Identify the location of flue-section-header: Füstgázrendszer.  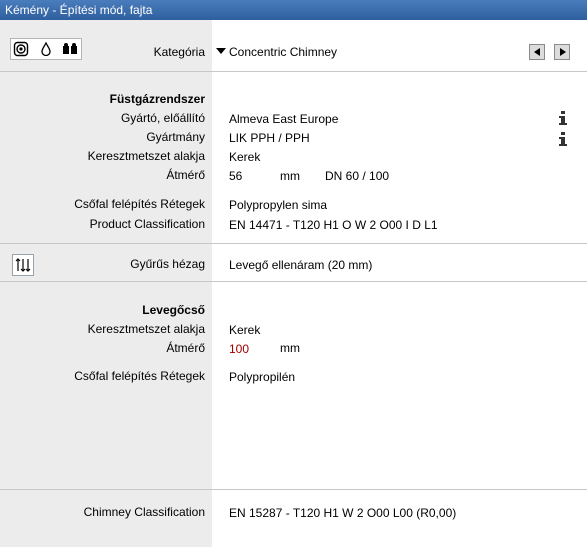
(157, 99).